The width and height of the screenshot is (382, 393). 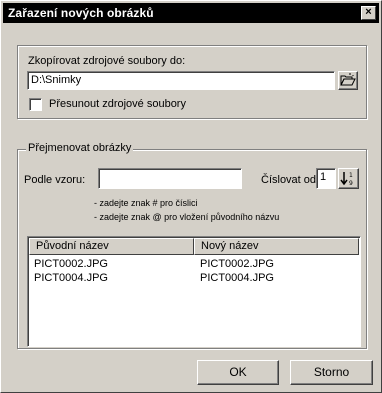 I want to click on column-header-new: Nový název, so click(x=276, y=246).